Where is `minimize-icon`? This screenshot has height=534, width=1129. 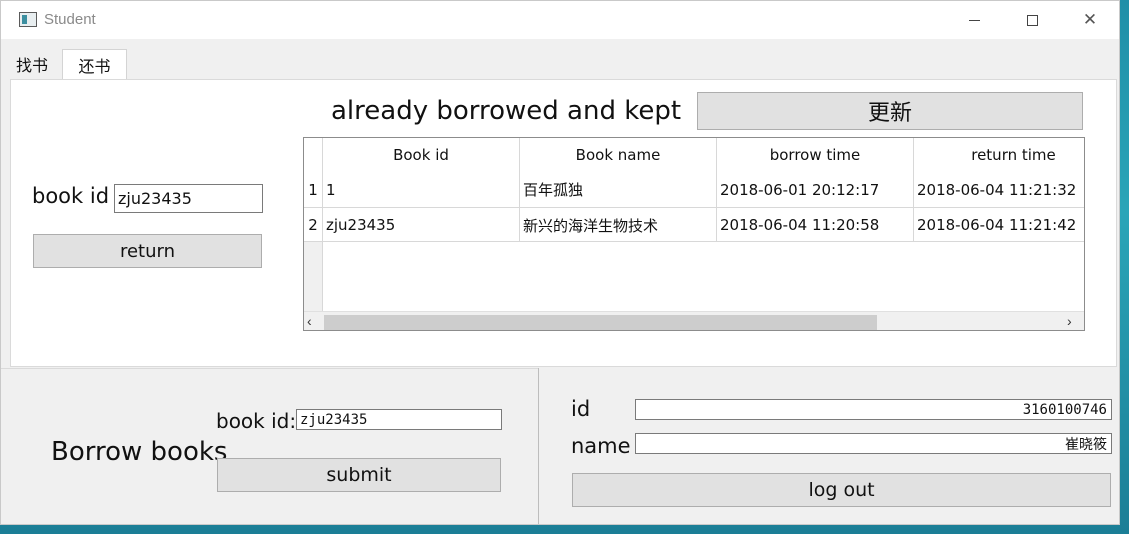 minimize-icon is located at coordinates (974, 20).